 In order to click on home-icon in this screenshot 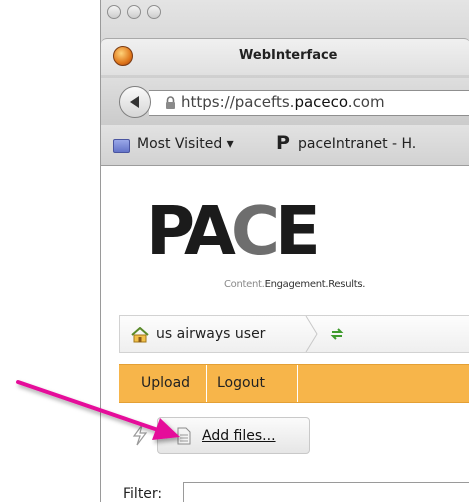, I will do `click(140, 335)`.